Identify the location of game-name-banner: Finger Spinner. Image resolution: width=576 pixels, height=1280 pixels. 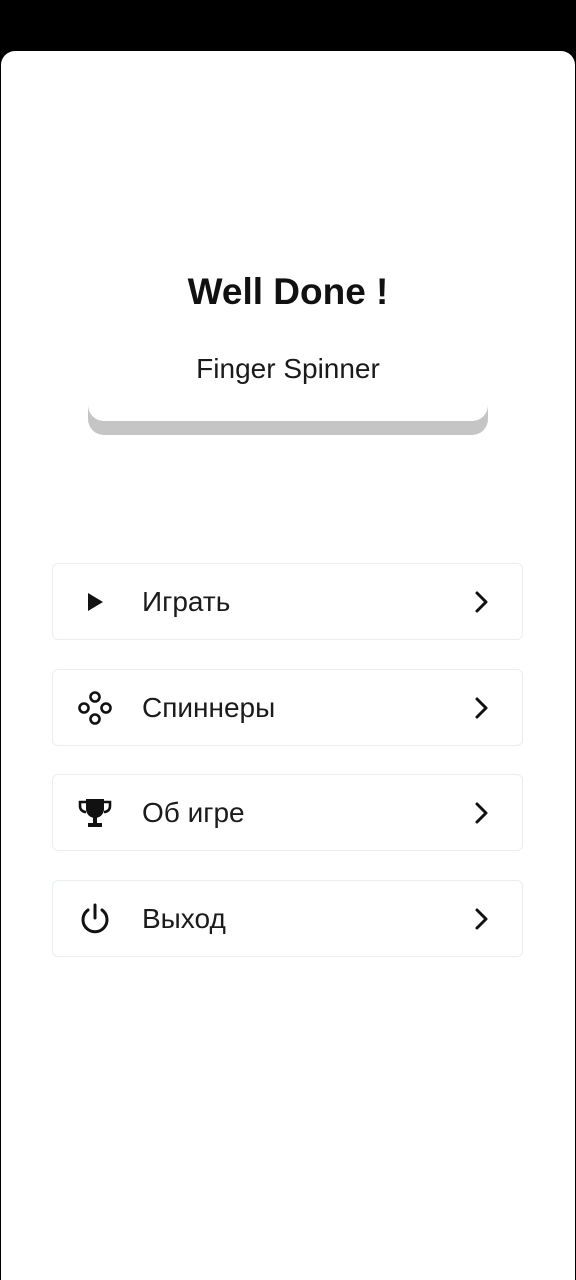
(288, 382).